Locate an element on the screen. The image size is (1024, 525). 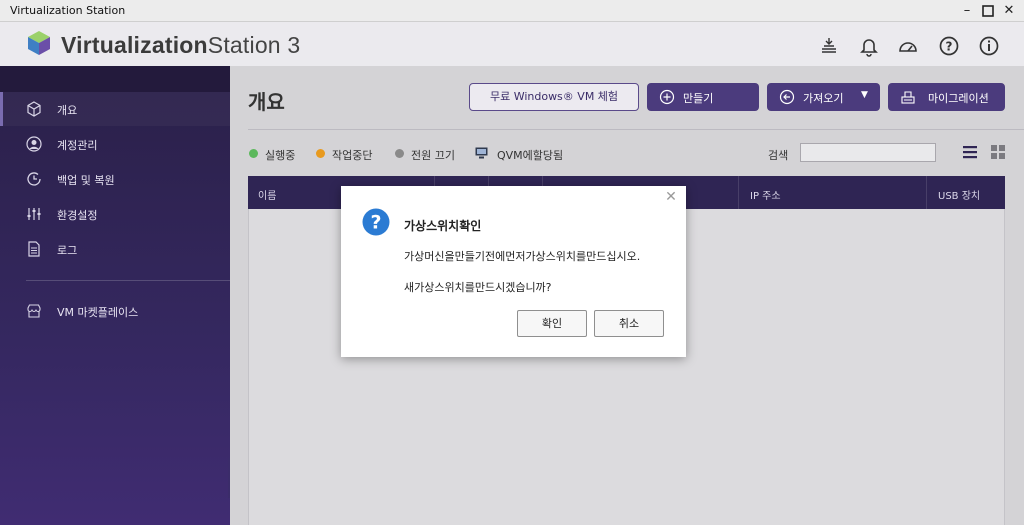
sidebar-item-accounts: 계정관리 is located at coordinates (115, 144).